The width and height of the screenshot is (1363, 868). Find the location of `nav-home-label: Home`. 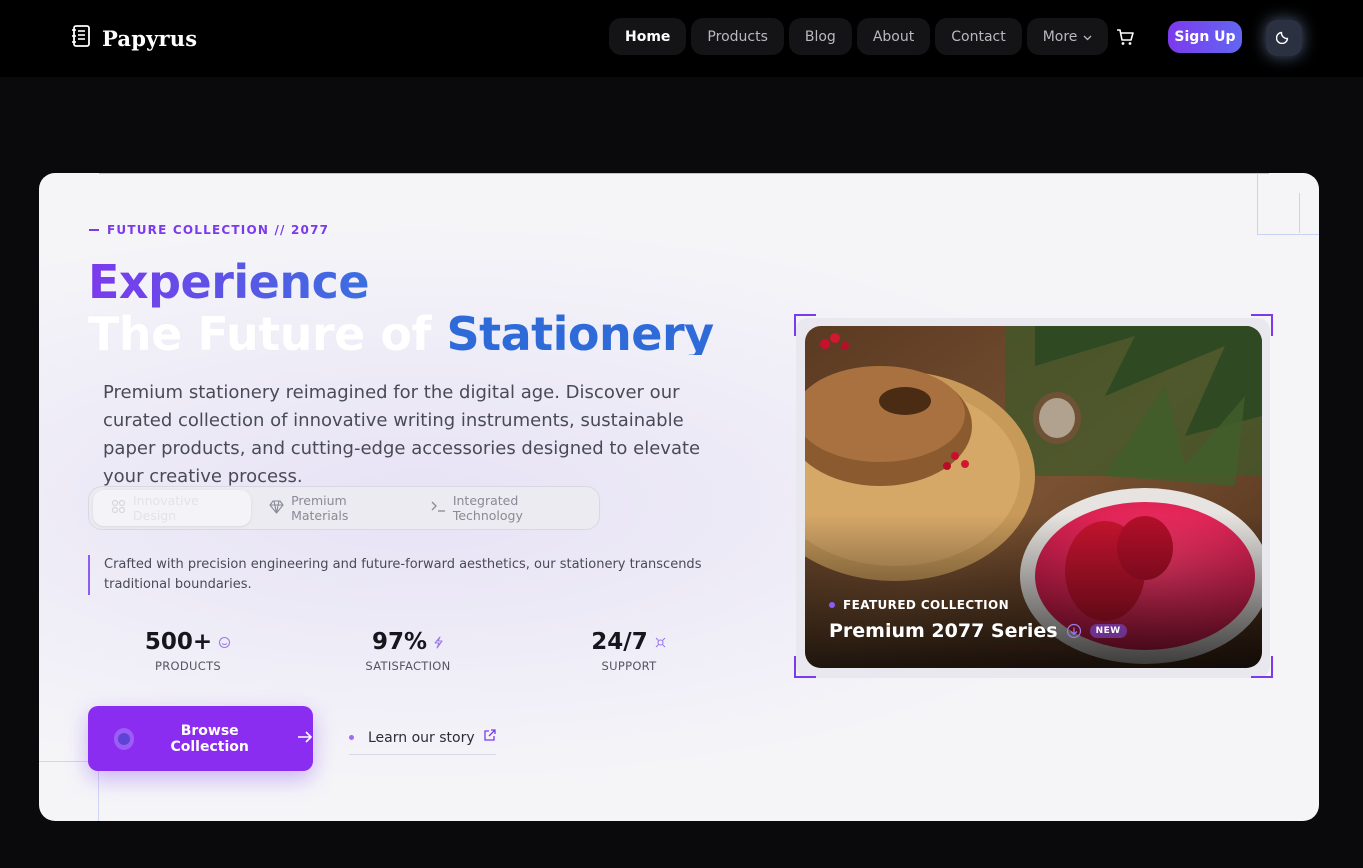

nav-home-label: Home is located at coordinates (648, 36).